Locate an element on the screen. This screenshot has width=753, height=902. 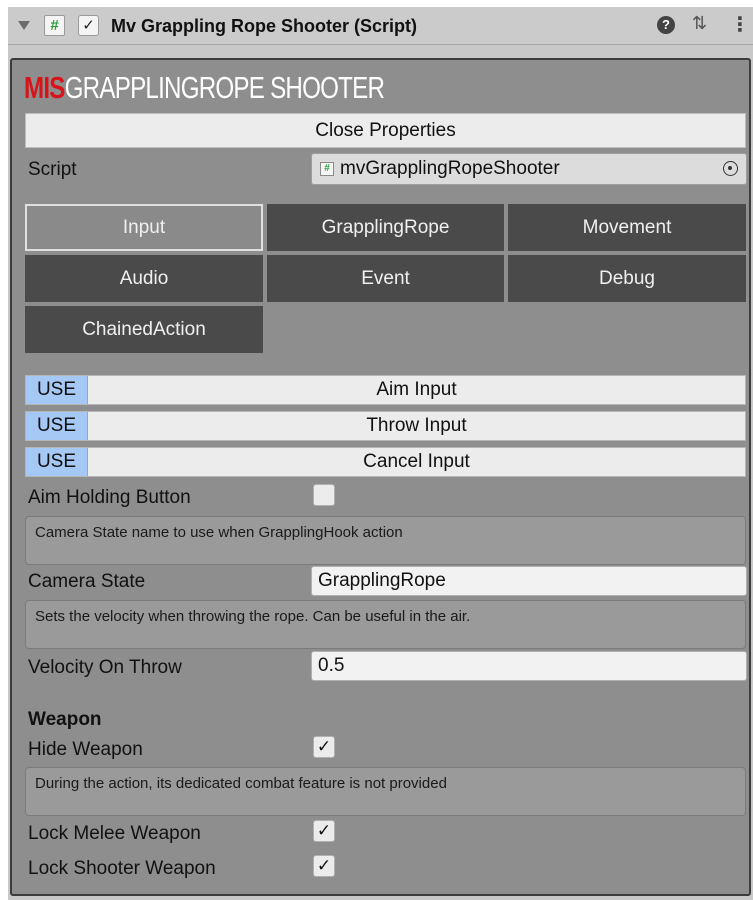
throw-input-row: USE Throw Input is located at coordinates (385, 426).